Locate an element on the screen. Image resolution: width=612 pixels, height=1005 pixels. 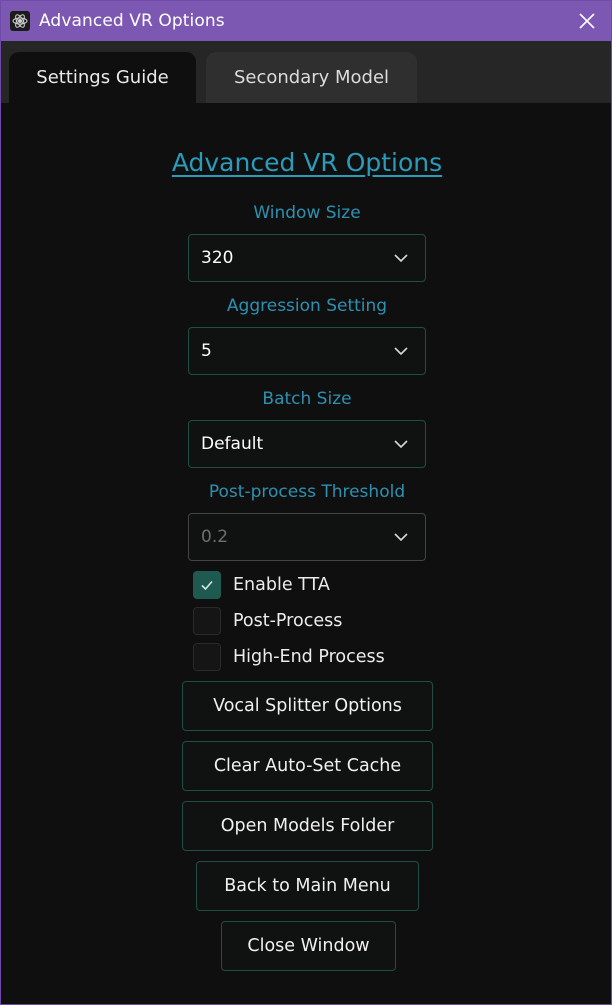
tab-secondary-model: Secondary Model is located at coordinates (311, 77).